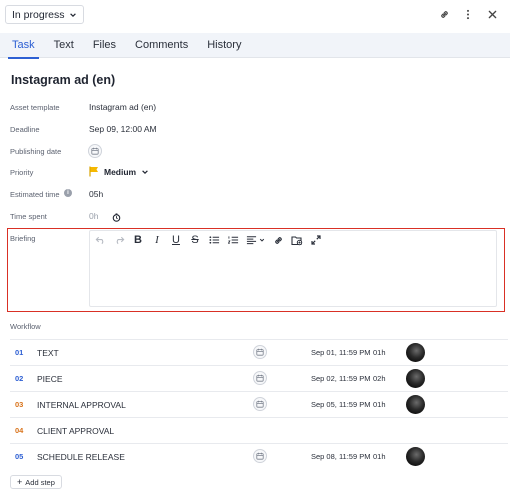  I want to click on estimated-time-value: 05h, so click(96, 194).